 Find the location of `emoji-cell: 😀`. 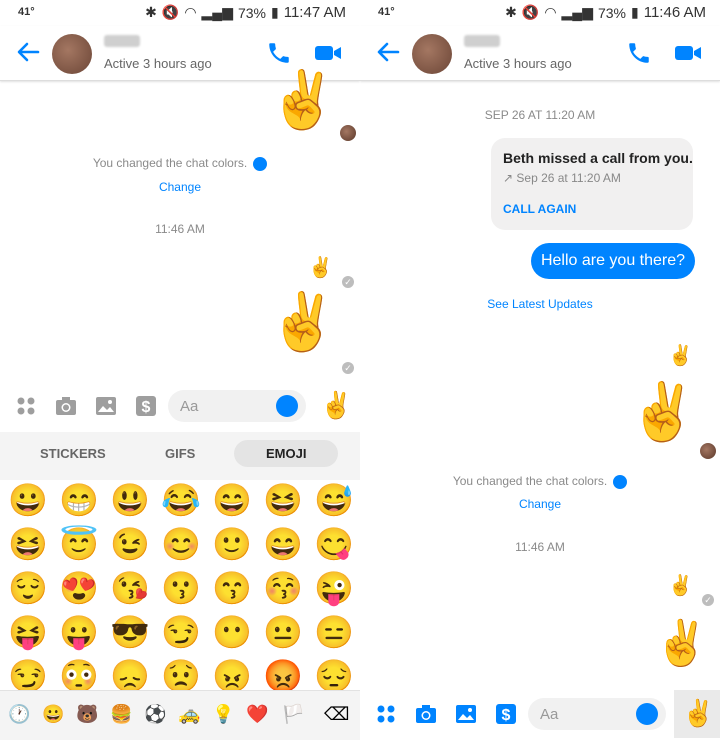

emoji-cell: 😀 is located at coordinates (28, 500).